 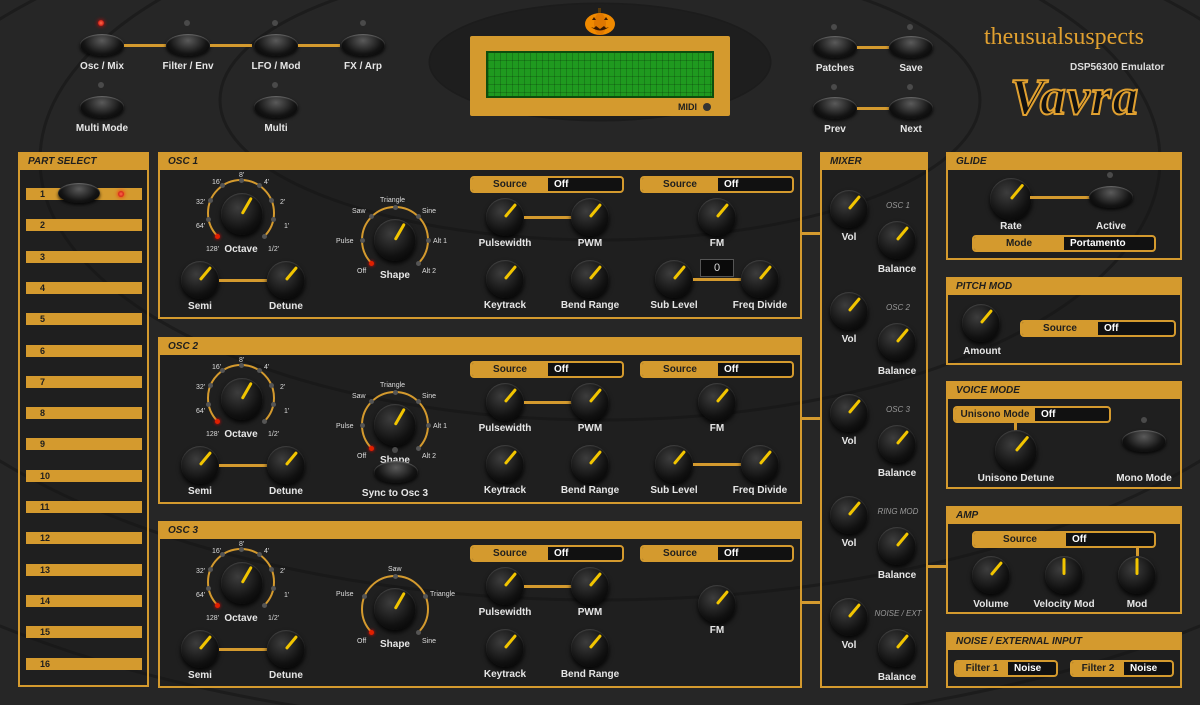 I want to click on osc2-bend-range-knob, so click(x=590, y=464).